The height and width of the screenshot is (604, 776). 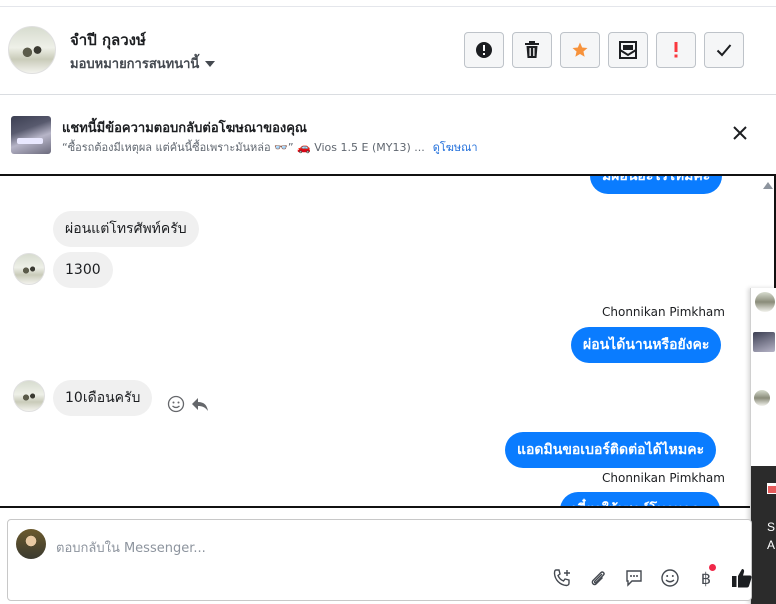 I want to click on my-avatar, so click(x=31, y=544).